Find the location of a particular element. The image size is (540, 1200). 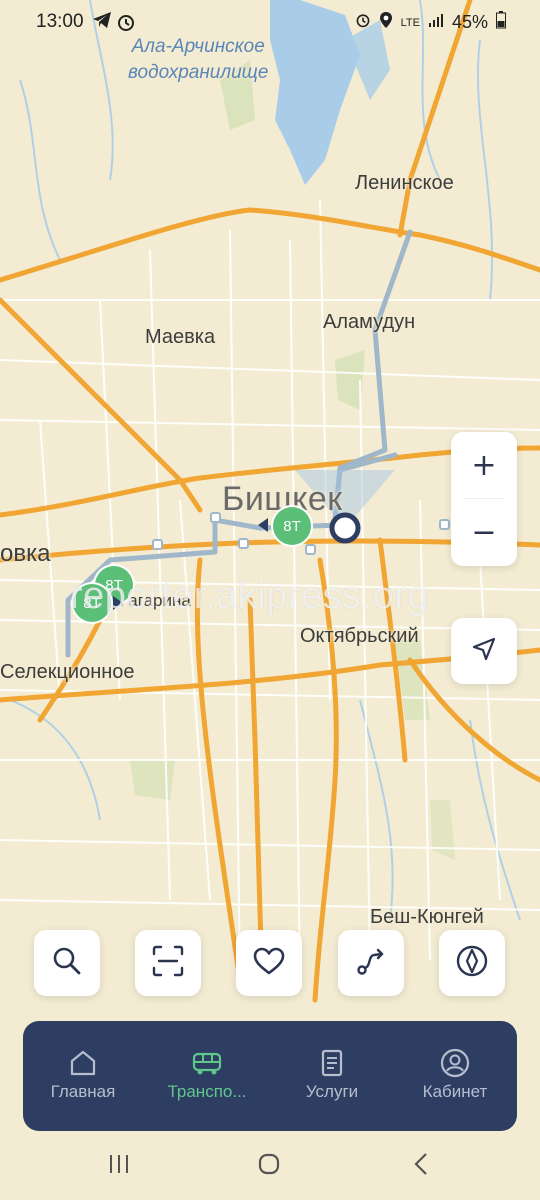

nav-item-cabinet: Кабинет is located at coordinates (455, 1076).